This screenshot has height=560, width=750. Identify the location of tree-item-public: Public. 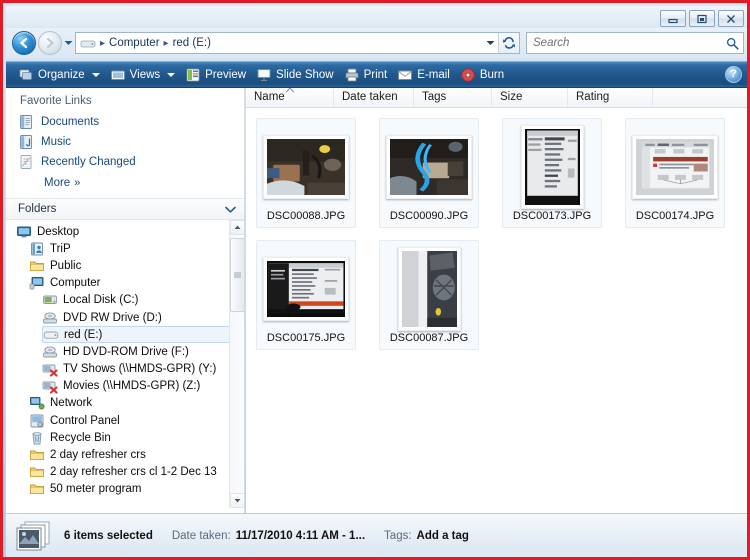
(136, 265).